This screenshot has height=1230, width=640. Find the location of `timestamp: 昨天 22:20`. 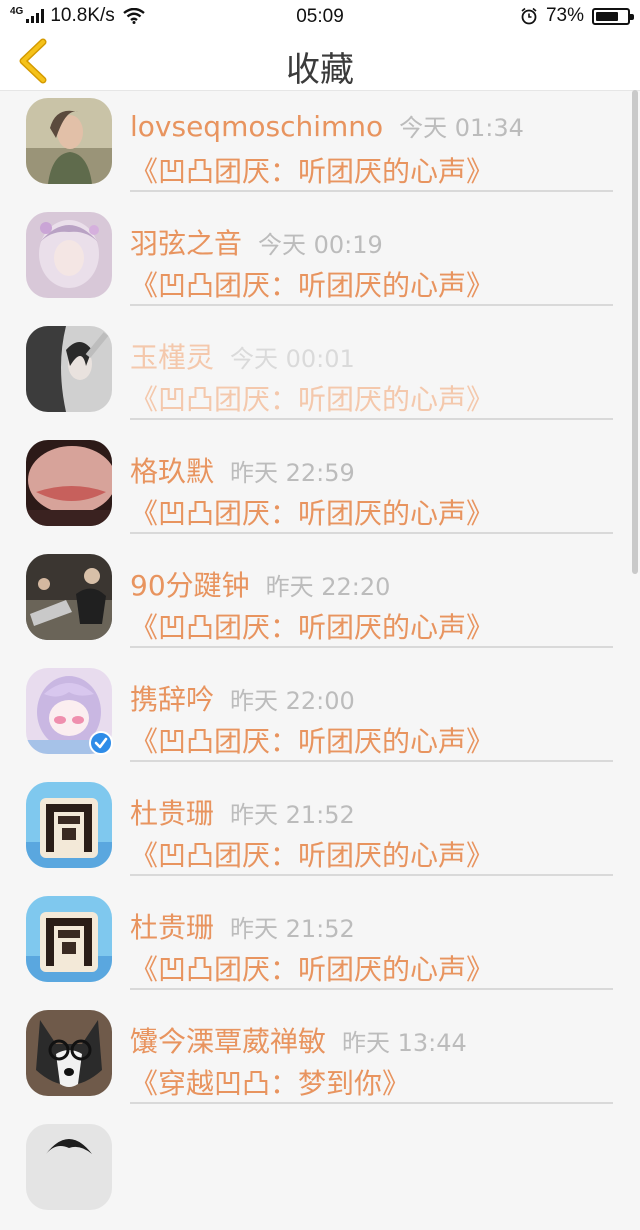

timestamp: 昨天 22:20 is located at coordinates (328, 587).